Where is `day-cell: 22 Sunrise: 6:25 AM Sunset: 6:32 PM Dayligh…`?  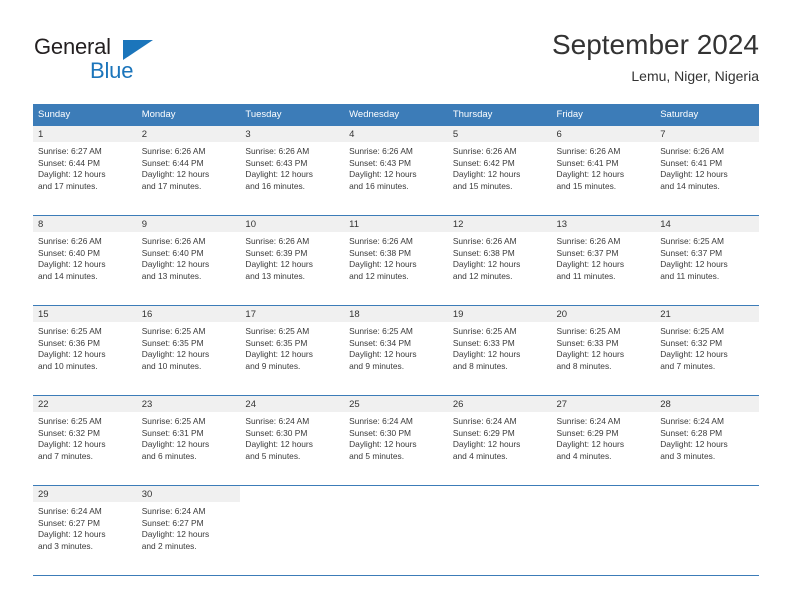
day-cell: 22 Sunrise: 6:25 AM Sunset: 6:32 PM Dayligh… is located at coordinates (85, 440).